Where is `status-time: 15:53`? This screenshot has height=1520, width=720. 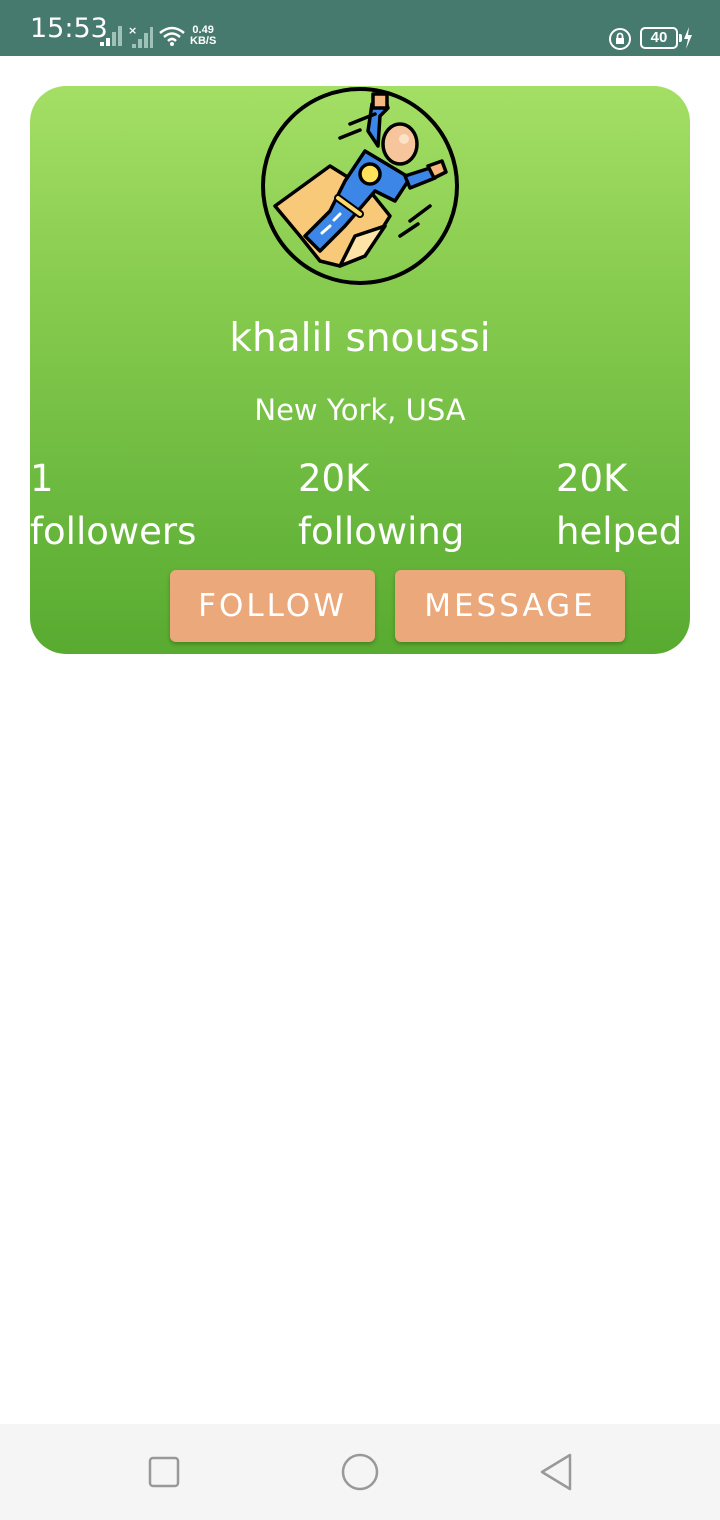
status-time: 15:53 is located at coordinates (69, 28).